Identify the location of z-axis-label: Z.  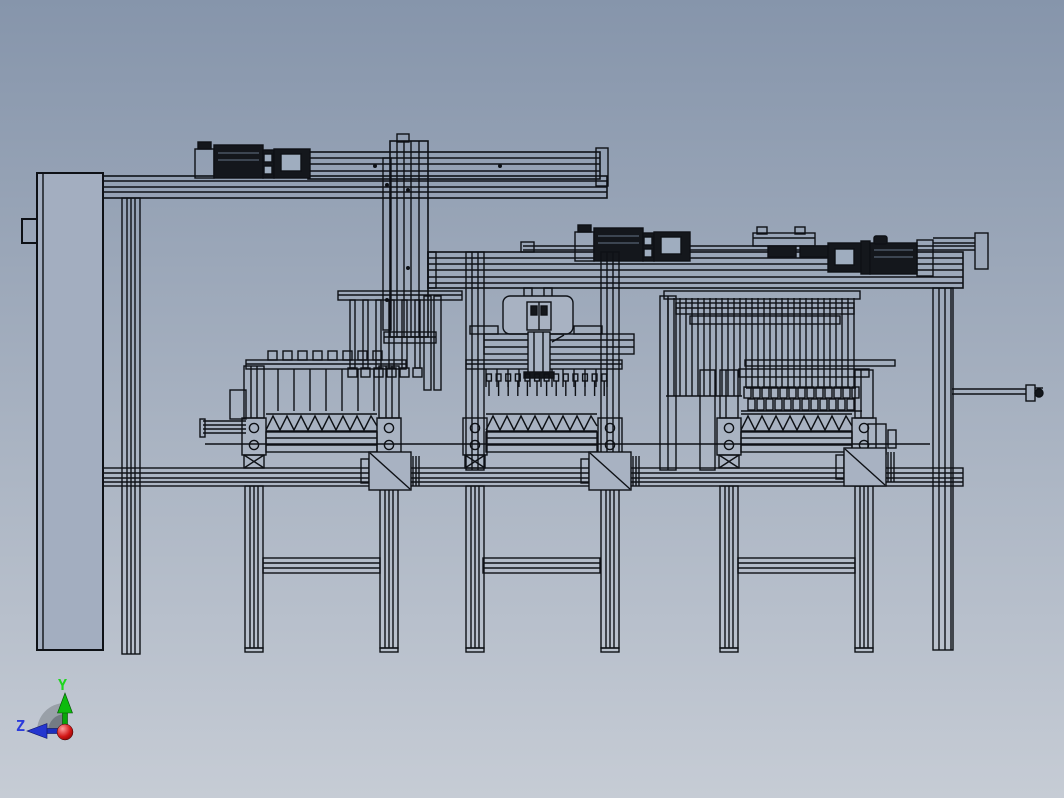
(20, 726).